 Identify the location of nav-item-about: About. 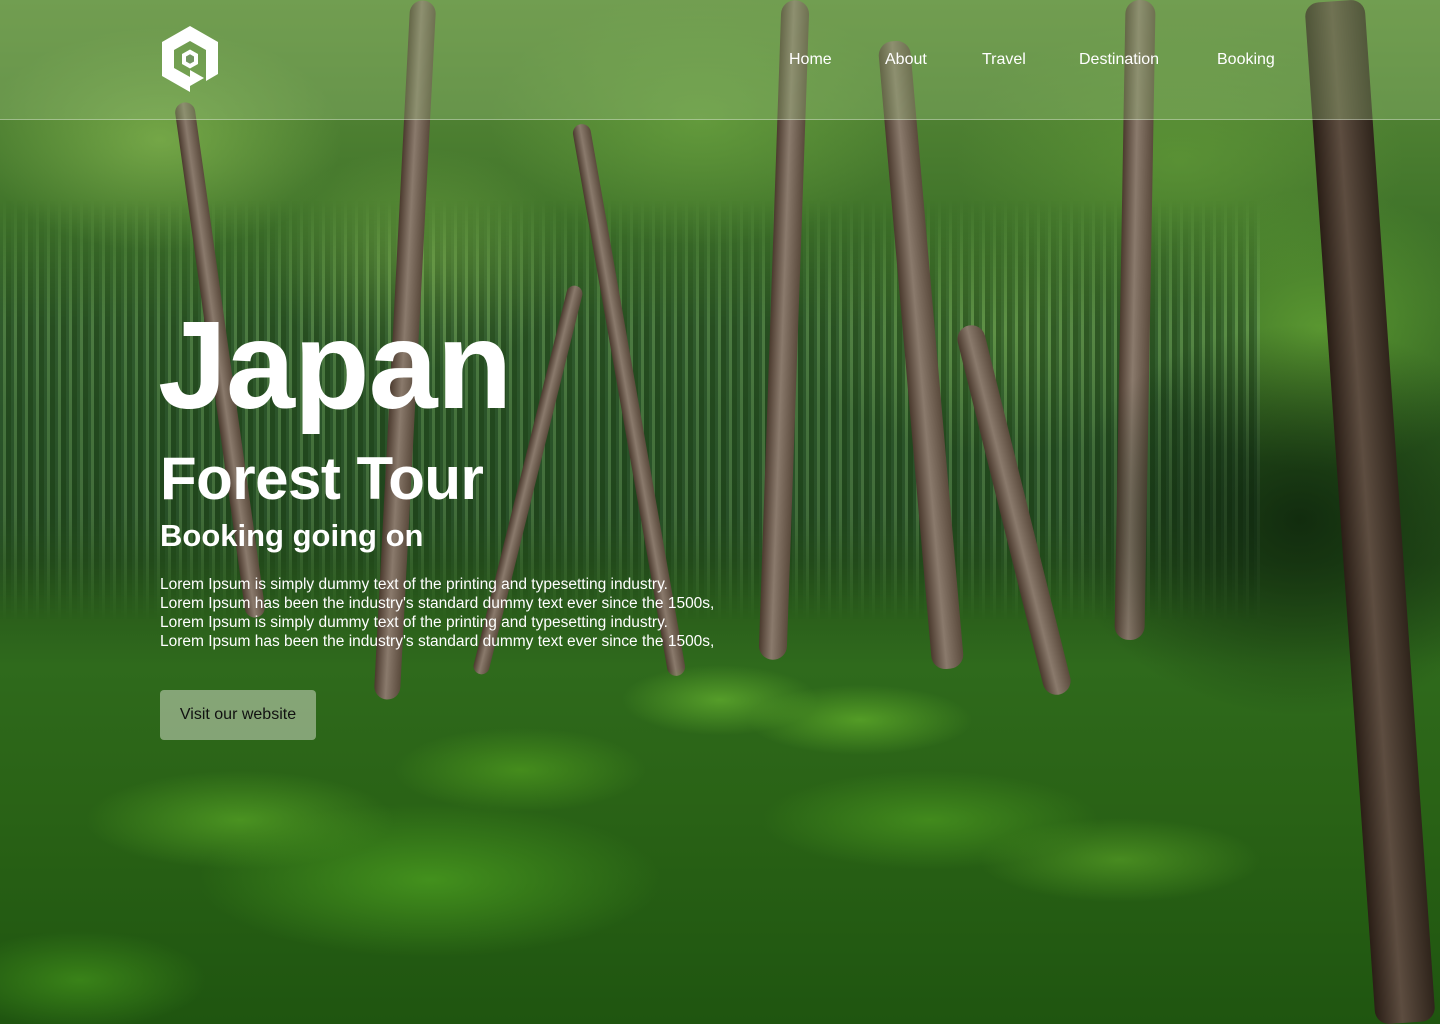
(906, 60).